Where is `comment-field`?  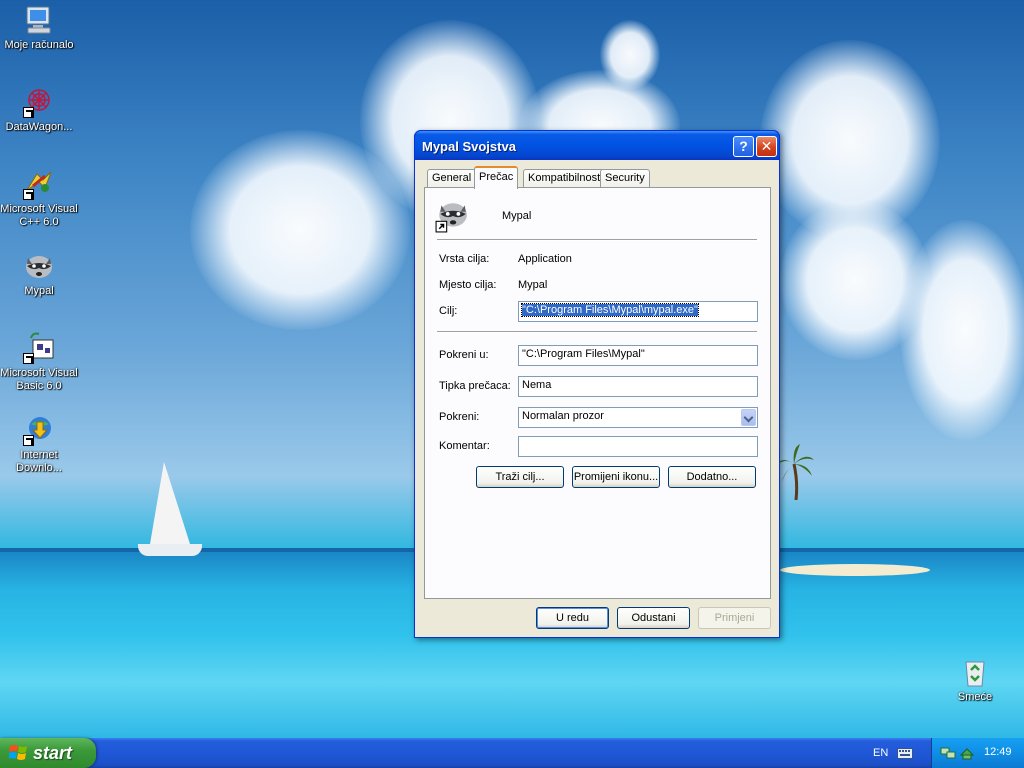 comment-field is located at coordinates (638, 446).